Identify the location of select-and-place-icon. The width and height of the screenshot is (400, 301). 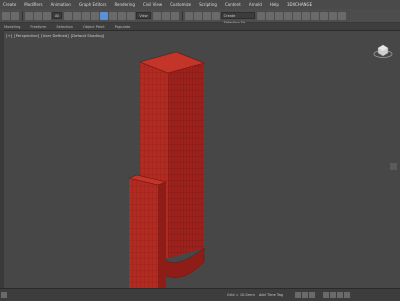
(131, 15).